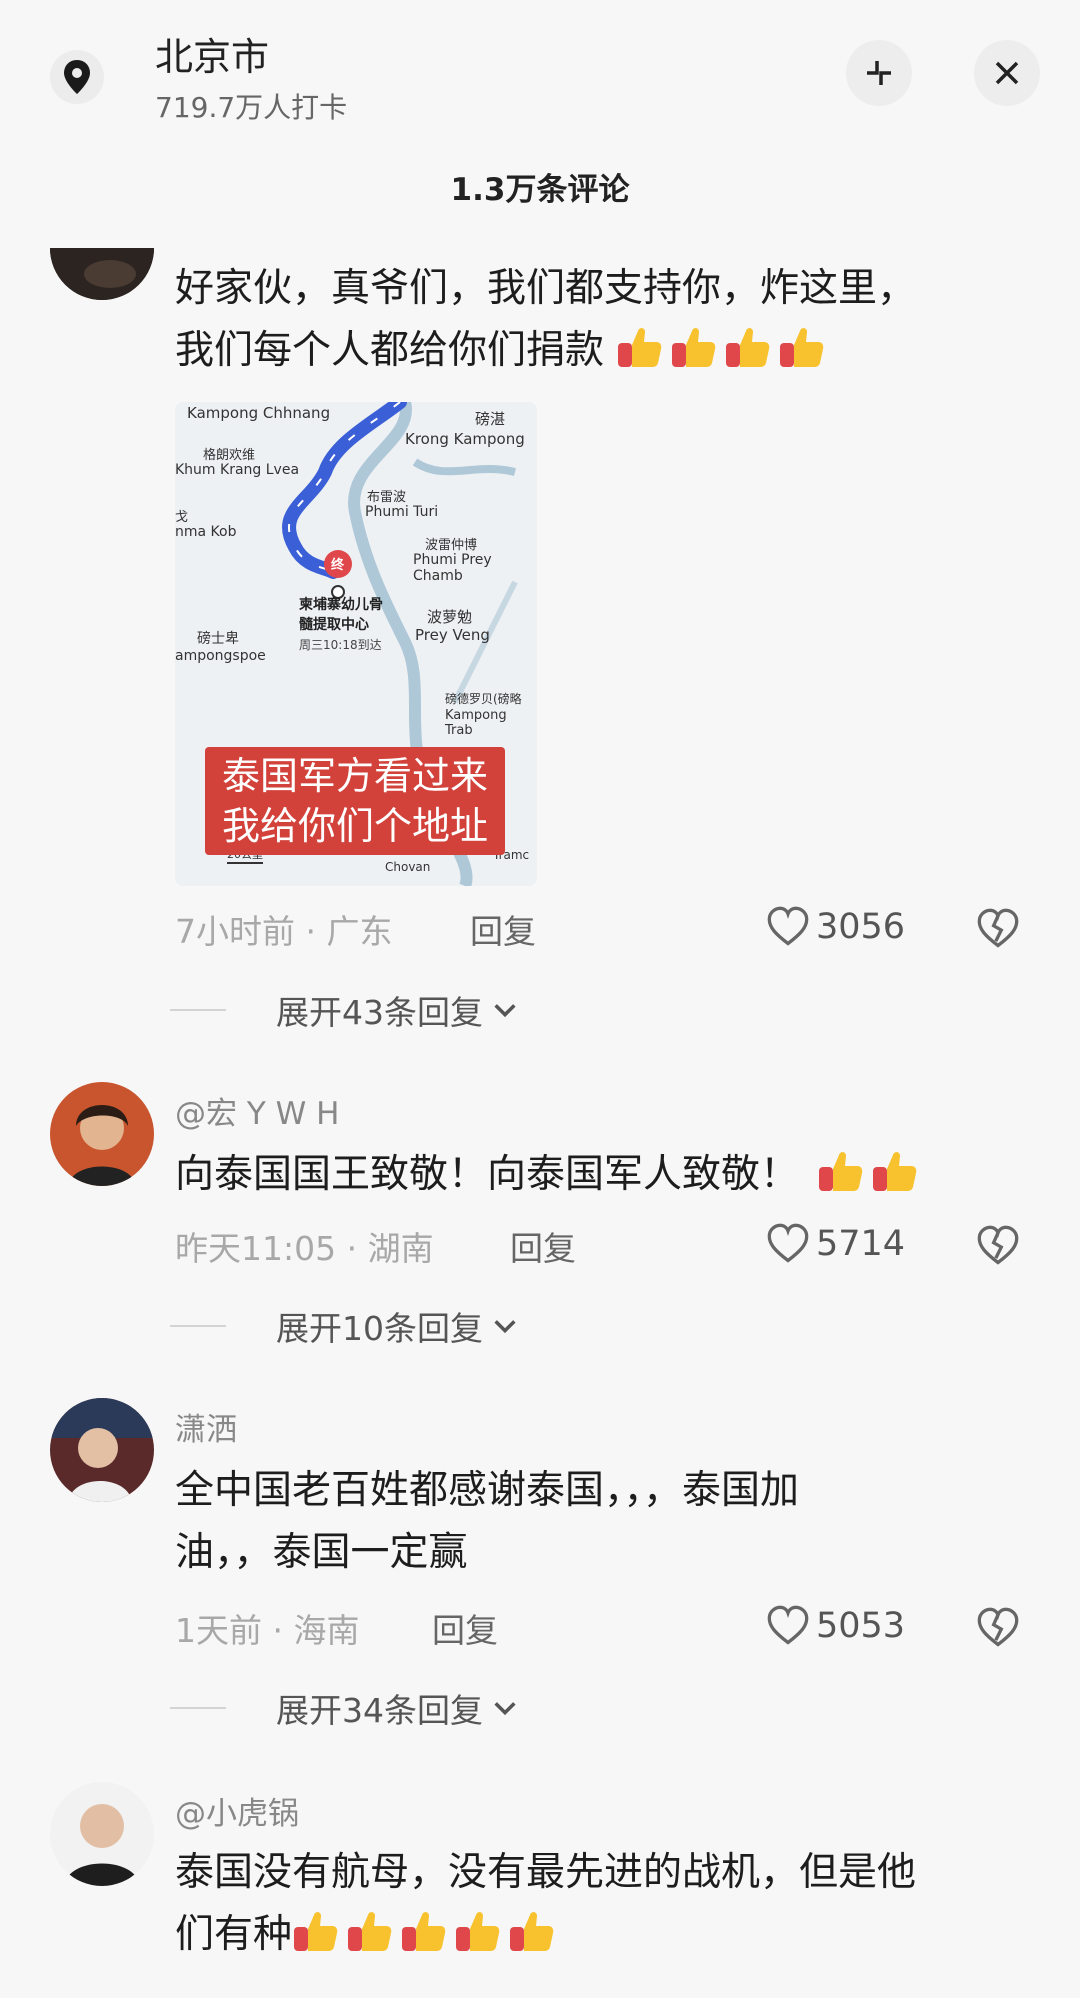 Image resolution: width=1080 pixels, height=1998 pixels. Describe the element at coordinates (546, 319) in the screenshot. I see `comment-text: 好家伙，真爷们，我们都支持你，炸这里， 我们每个人都给你们捐款` at that location.